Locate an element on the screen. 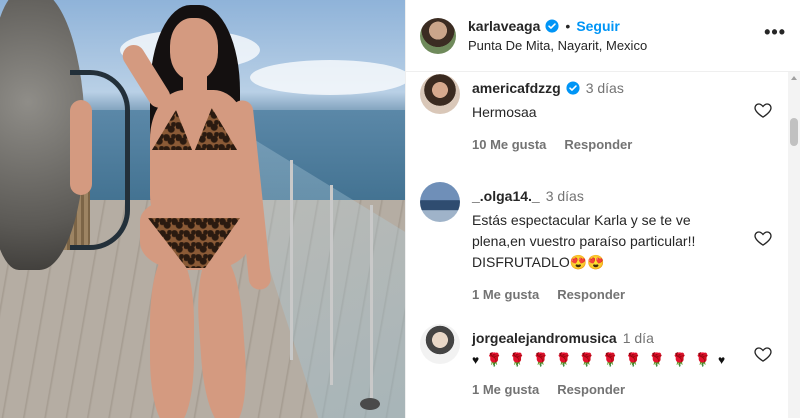 This screenshot has height=418, width=800. author-username: karlaveaga is located at coordinates (504, 26).